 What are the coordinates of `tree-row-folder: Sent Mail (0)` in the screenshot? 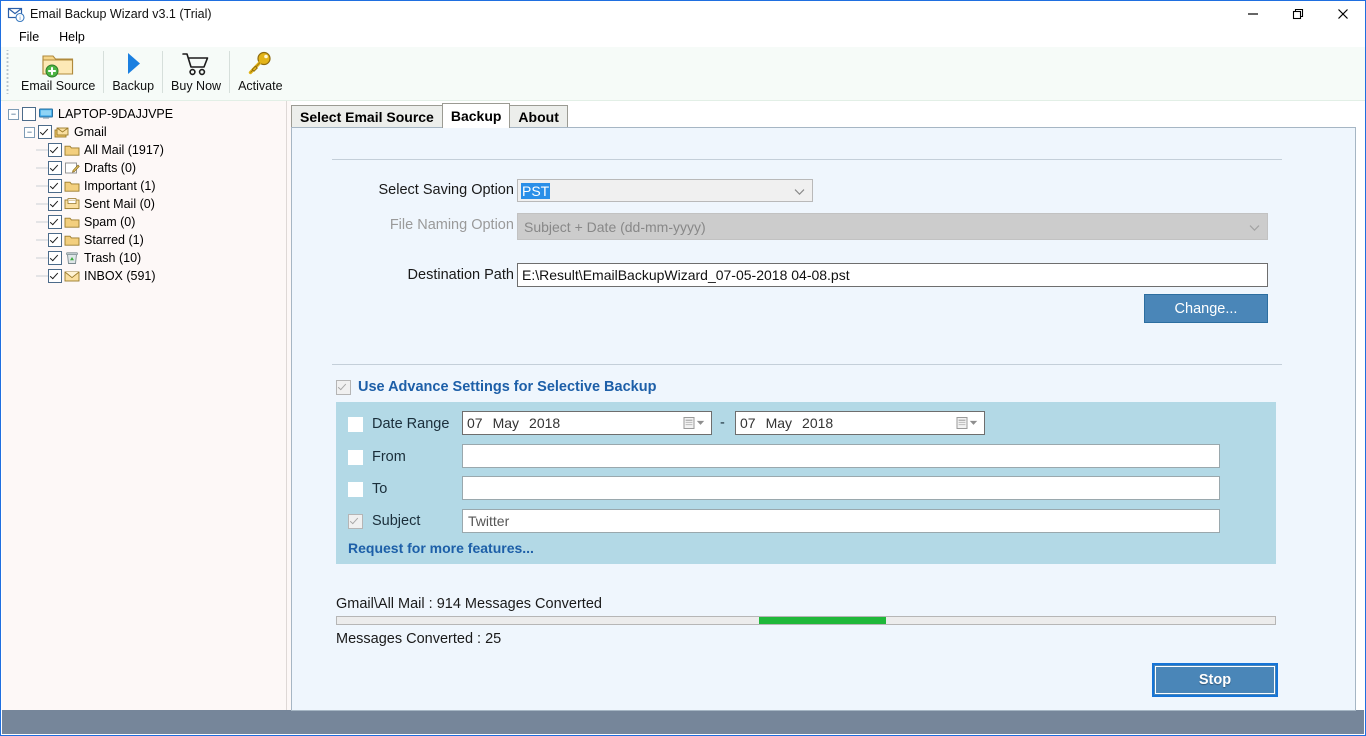 It's located at (144, 204).